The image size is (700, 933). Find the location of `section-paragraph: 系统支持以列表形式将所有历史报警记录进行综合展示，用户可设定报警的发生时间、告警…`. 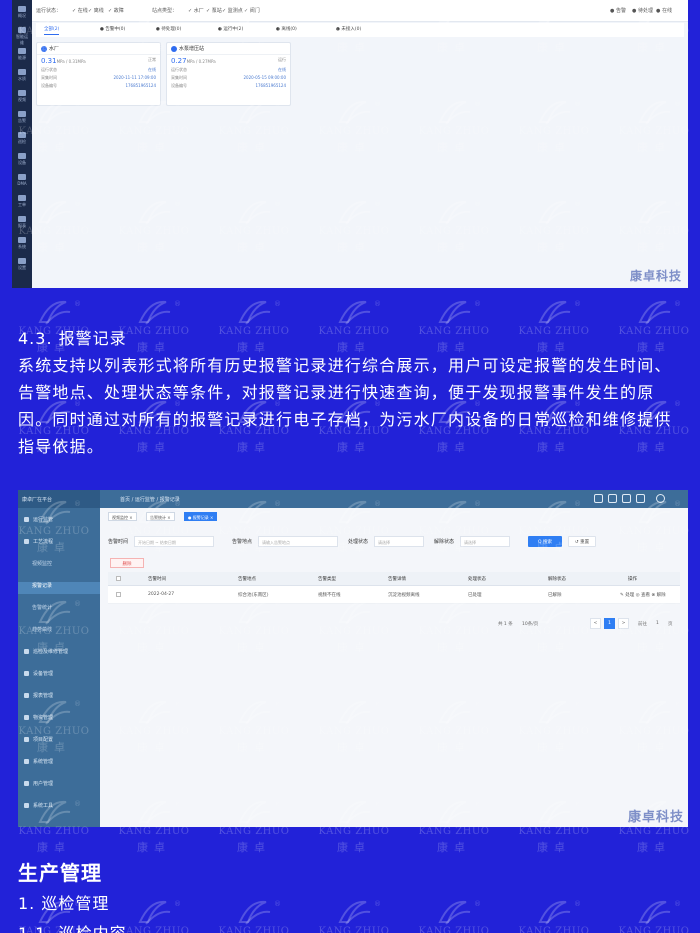

section-paragraph: 系统支持以列表形式将所有历史报警记录进行综合展示，用户可设定报警的发生时间、告警… is located at coordinates (345, 406).